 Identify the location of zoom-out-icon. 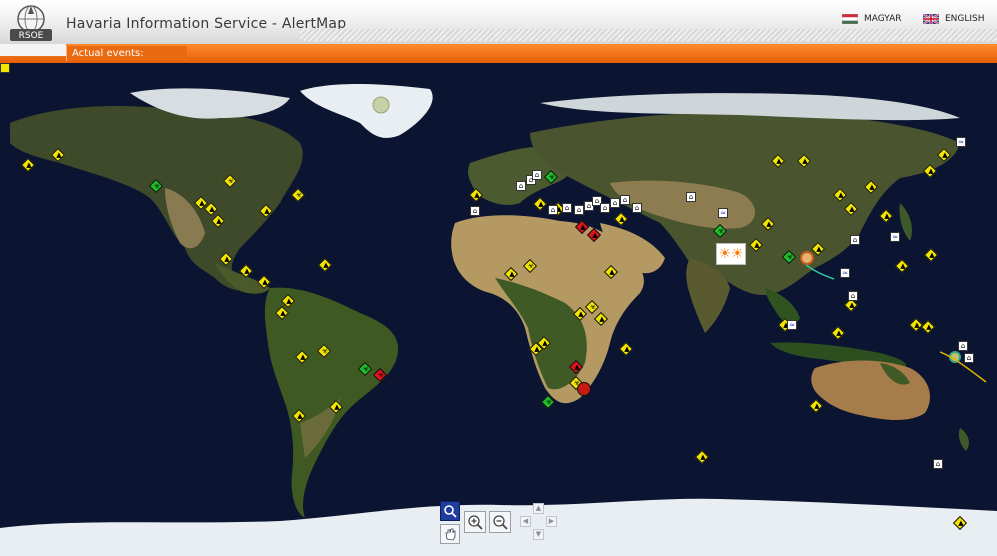
(500, 522).